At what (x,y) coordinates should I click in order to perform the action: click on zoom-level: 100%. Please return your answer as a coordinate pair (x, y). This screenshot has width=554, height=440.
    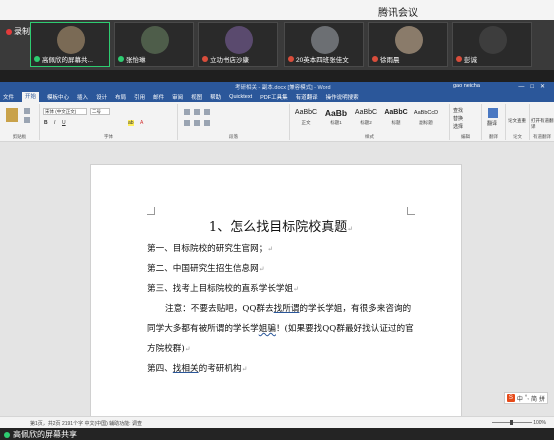
    Looking at the image, I should click on (539, 423).